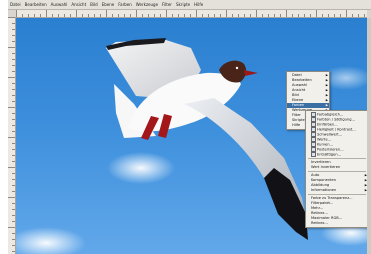 This screenshot has height=254, width=371. I want to click on menubar-item: Datei, so click(15, 4).